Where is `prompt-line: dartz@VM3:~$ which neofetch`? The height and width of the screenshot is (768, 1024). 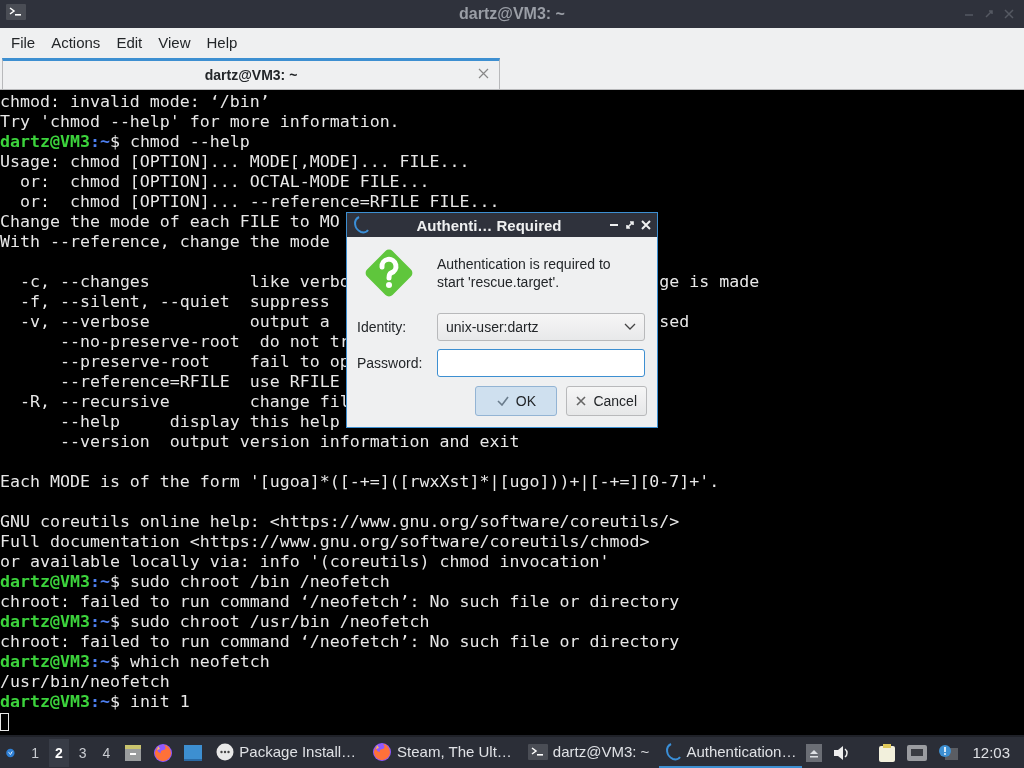
prompt-line: dartz@VM3:~$ which neofetch is located at coordinates (135, 661).